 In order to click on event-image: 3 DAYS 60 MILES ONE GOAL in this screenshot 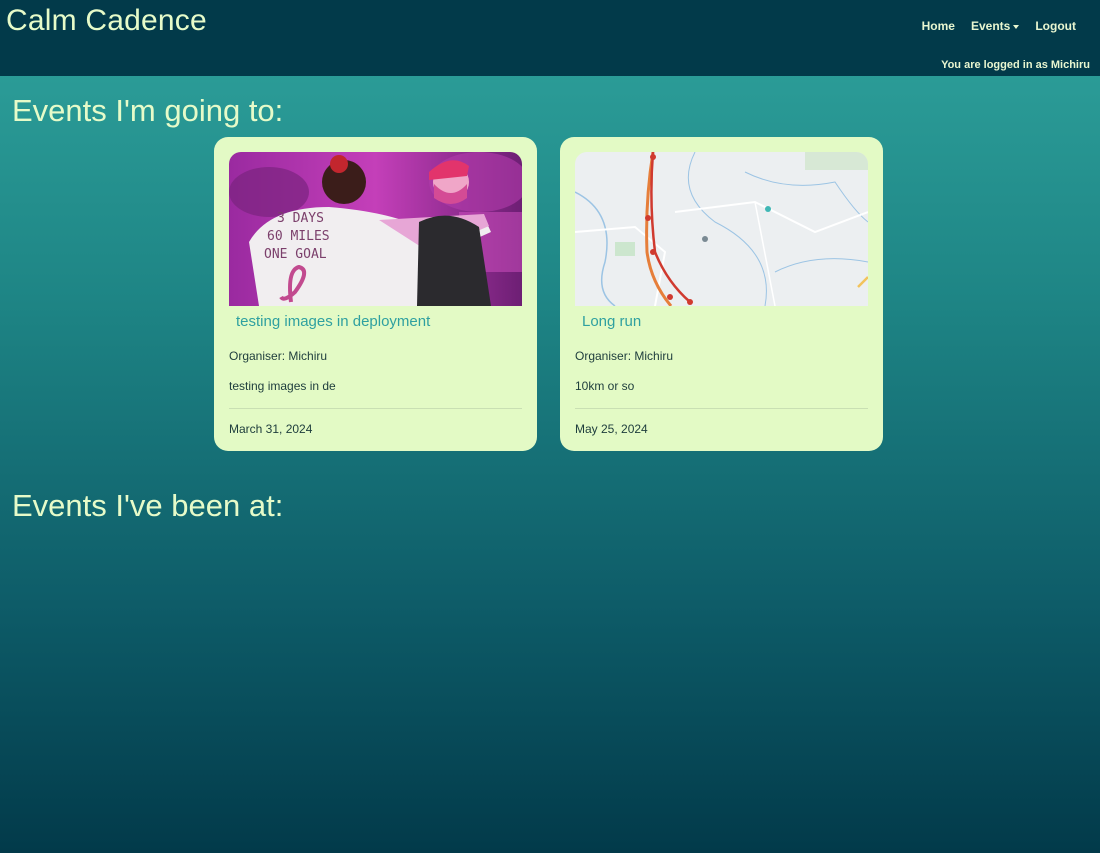, I will do `click(375, 229)`.